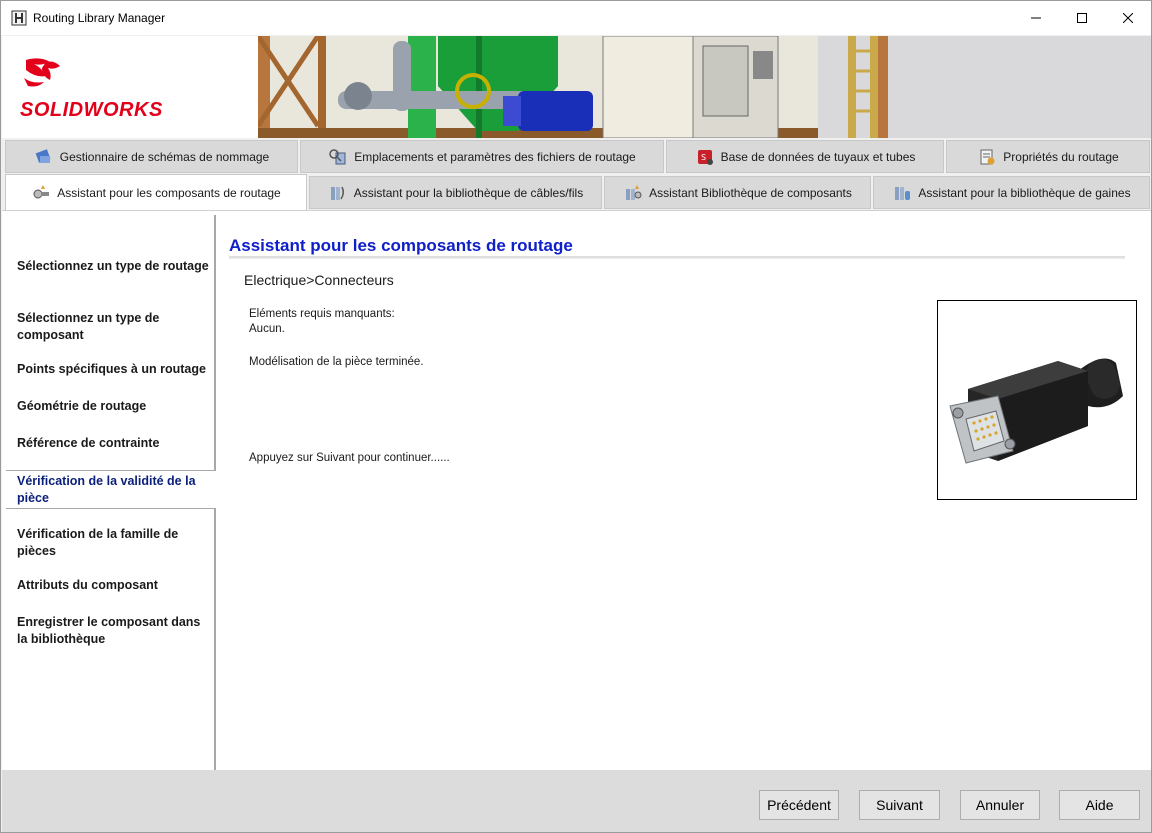  Describe the element at coordinates (1036, 411) in the screenshot. I see `d-sub-connector-icon` at that location.